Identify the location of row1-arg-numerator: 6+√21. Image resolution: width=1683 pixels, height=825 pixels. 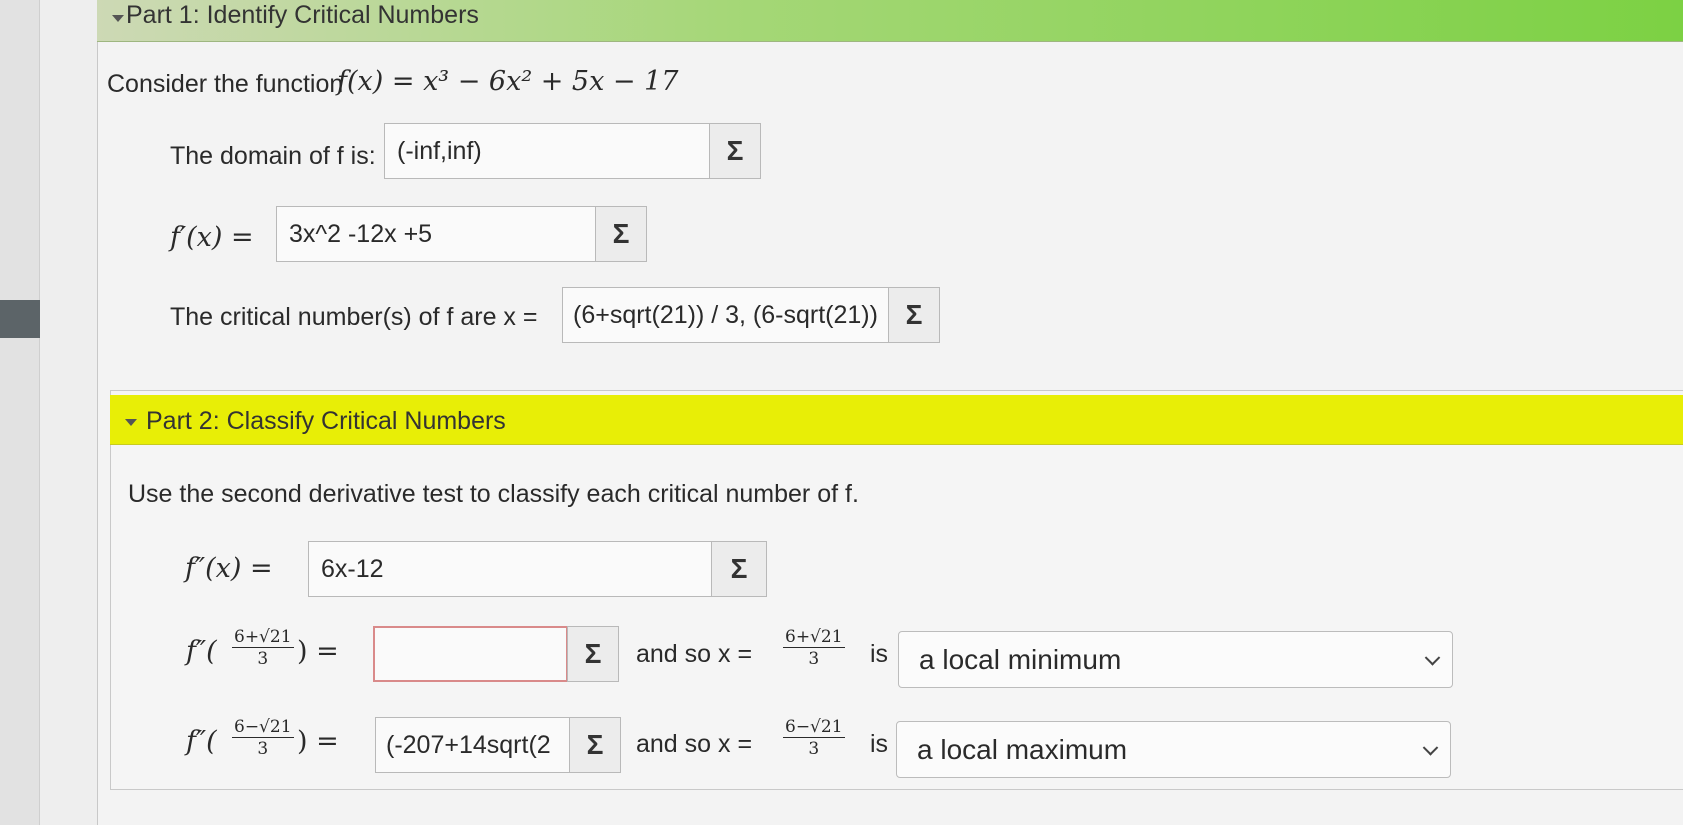
(263, 637).